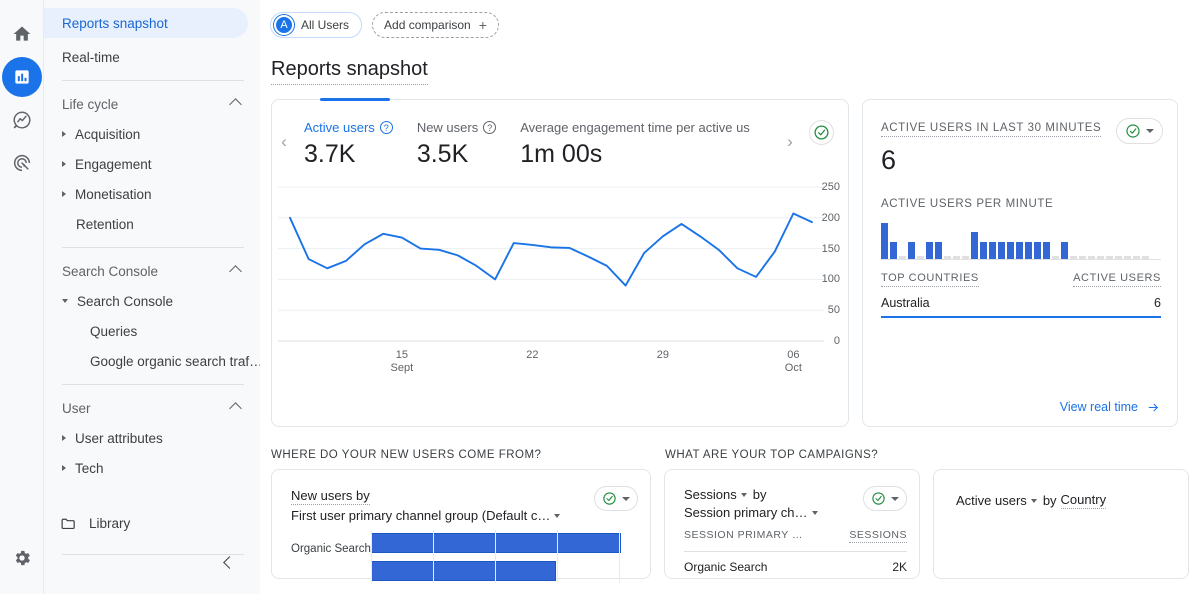  Describe the element at coordinates (22, 120) in the screenshot. I see `explore-icon` at that location.